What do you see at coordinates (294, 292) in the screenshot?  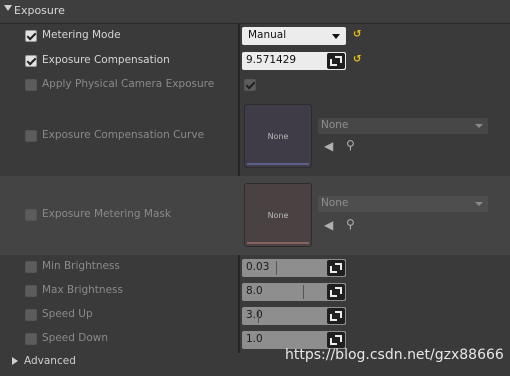 I see `max-brightness-input: 8.0` at bounding box center [294, 292].